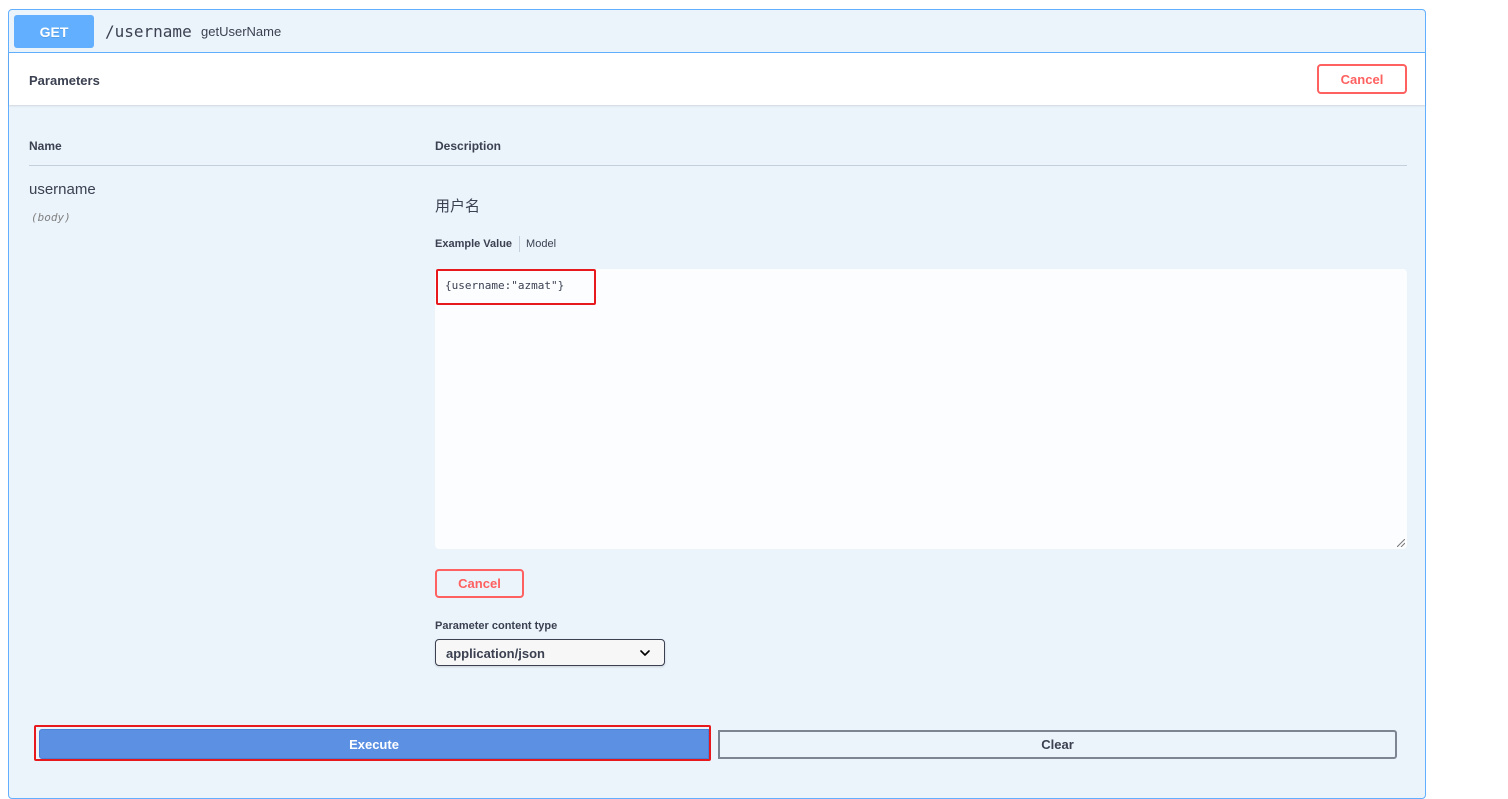 This screenshot has height=799, width=1508. I want to click on try-out-cancel-button: Cancel, so click(1362, 79).